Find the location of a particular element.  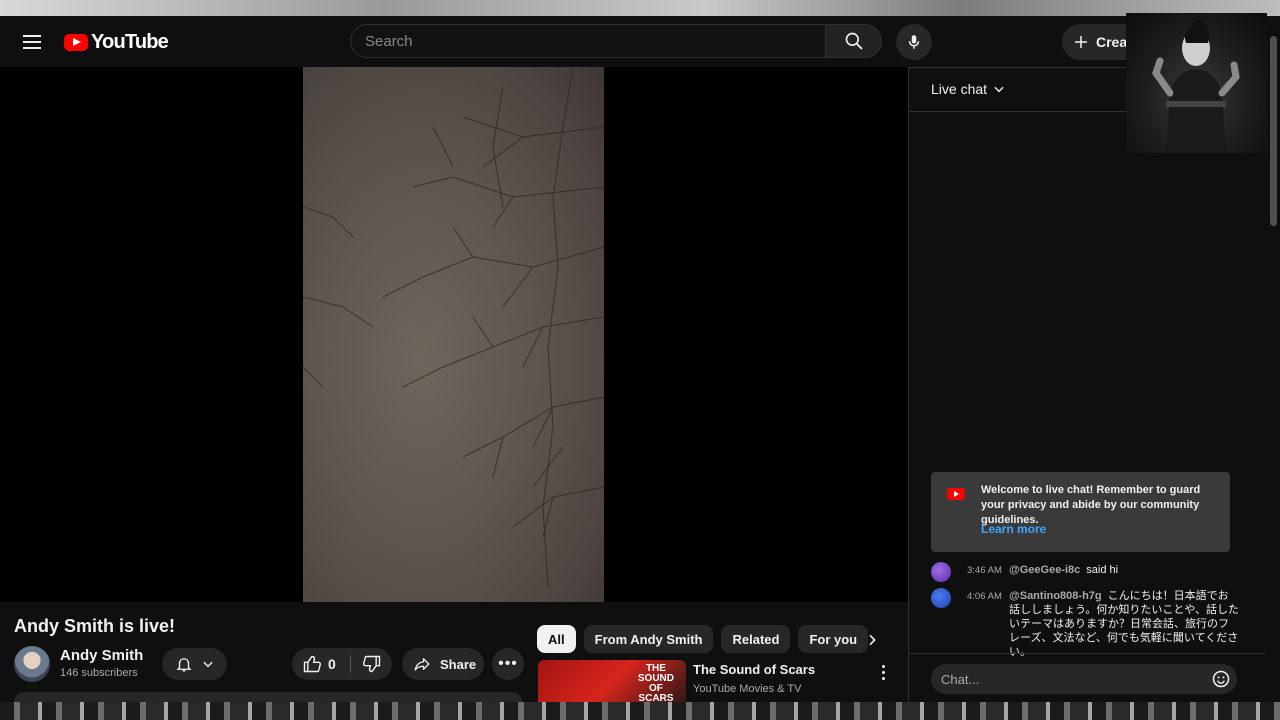

related-filter-chips: All From Andy Smith Related For you is located at coordinates (703, 639).